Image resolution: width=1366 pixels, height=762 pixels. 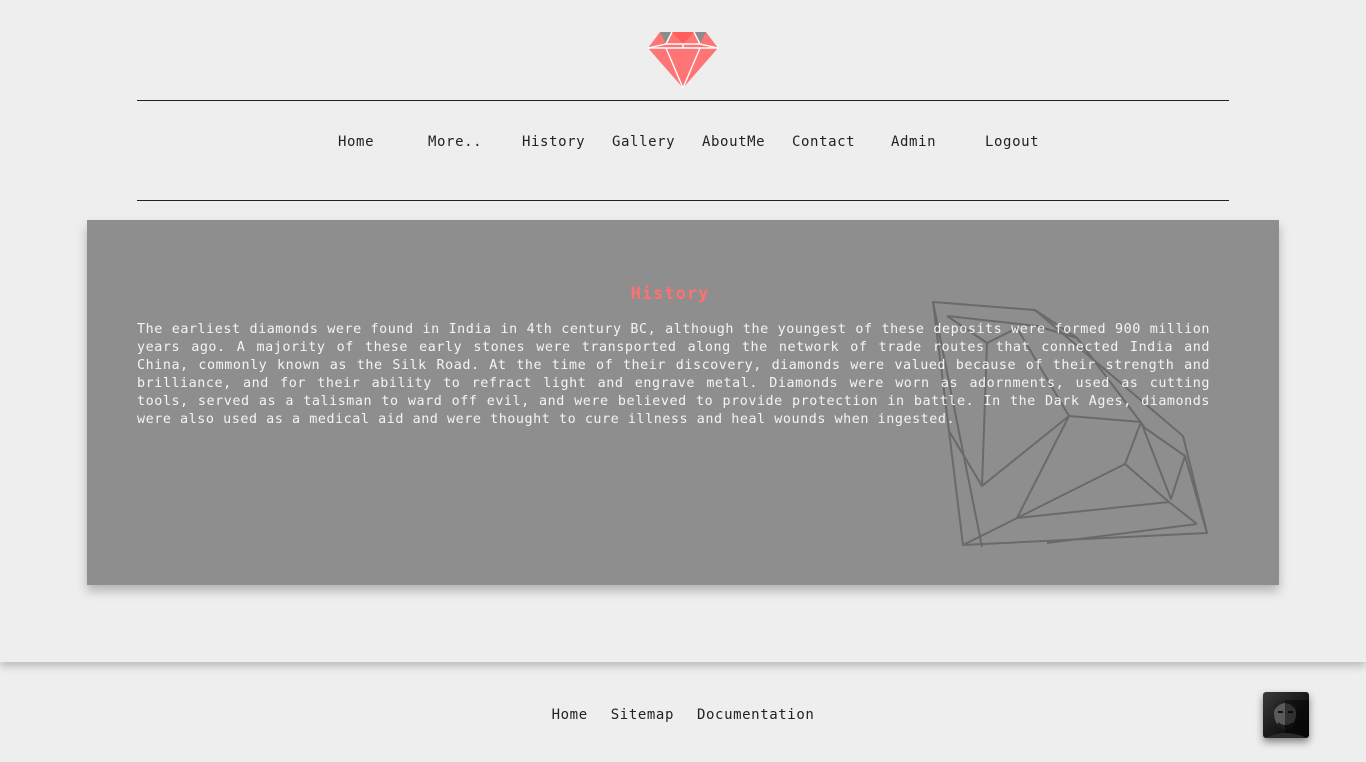 What do you see at coordinates (733, 142) in the screenshot?
I see `nav-item-aboutme: AboutMe` at bounding box center [733, 142].